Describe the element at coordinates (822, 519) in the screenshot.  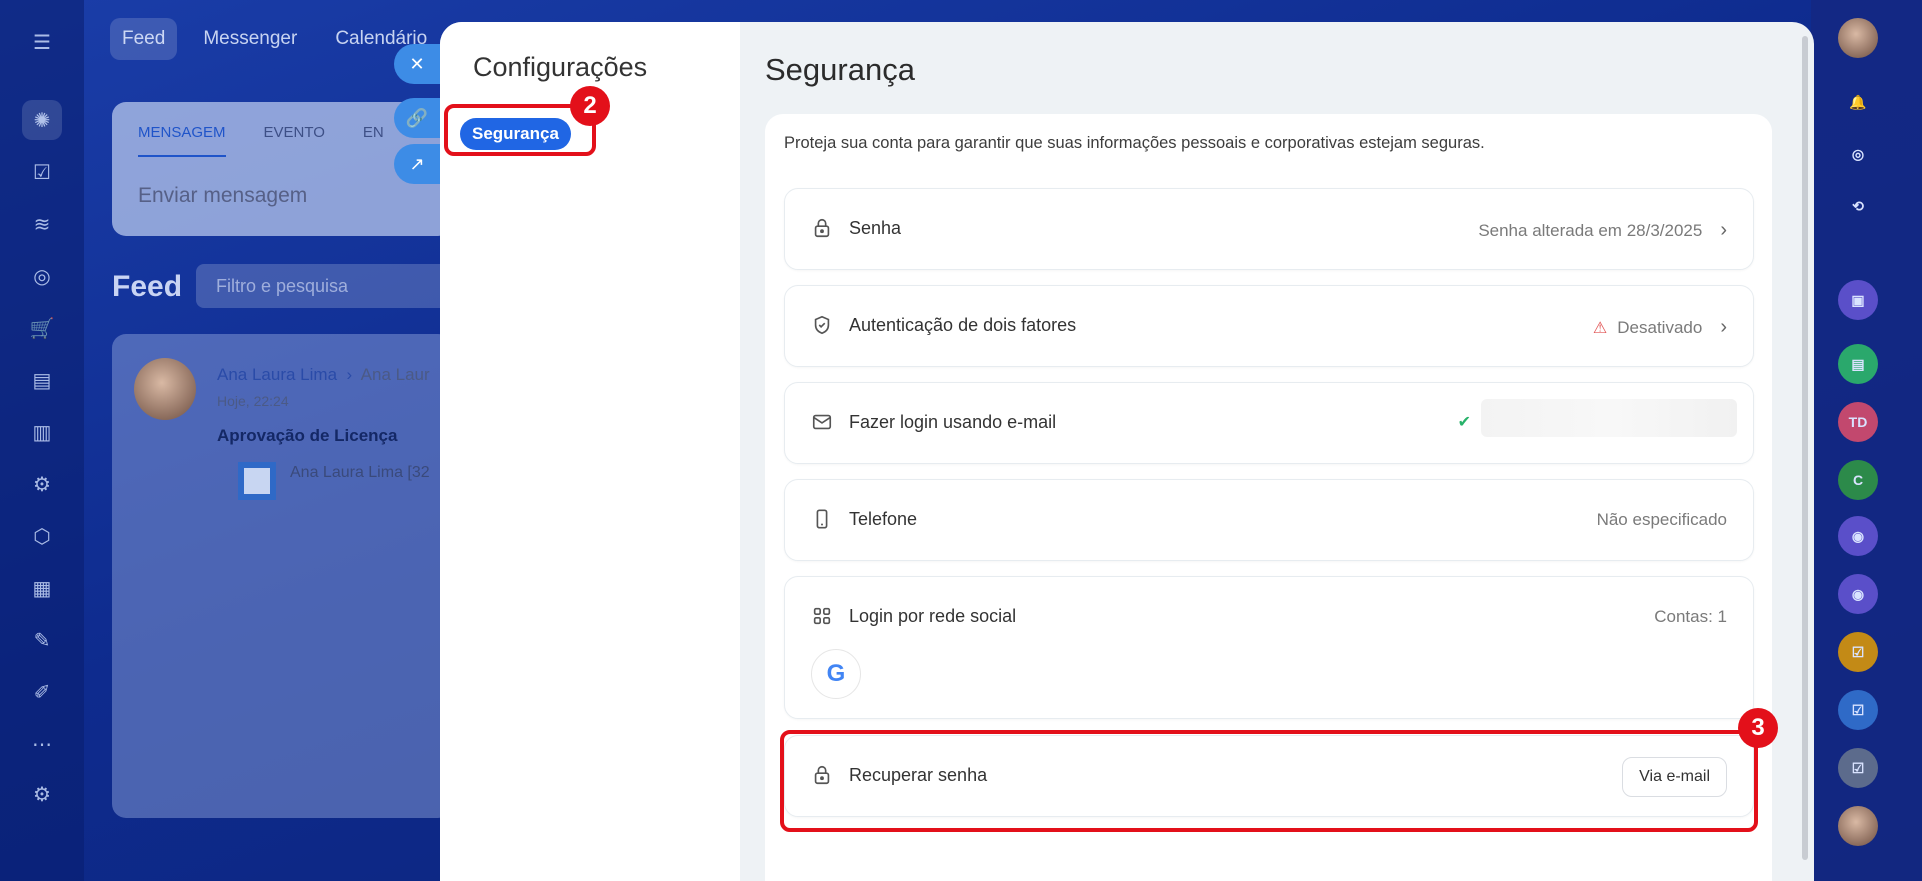
I see `phone-icon` at that location.